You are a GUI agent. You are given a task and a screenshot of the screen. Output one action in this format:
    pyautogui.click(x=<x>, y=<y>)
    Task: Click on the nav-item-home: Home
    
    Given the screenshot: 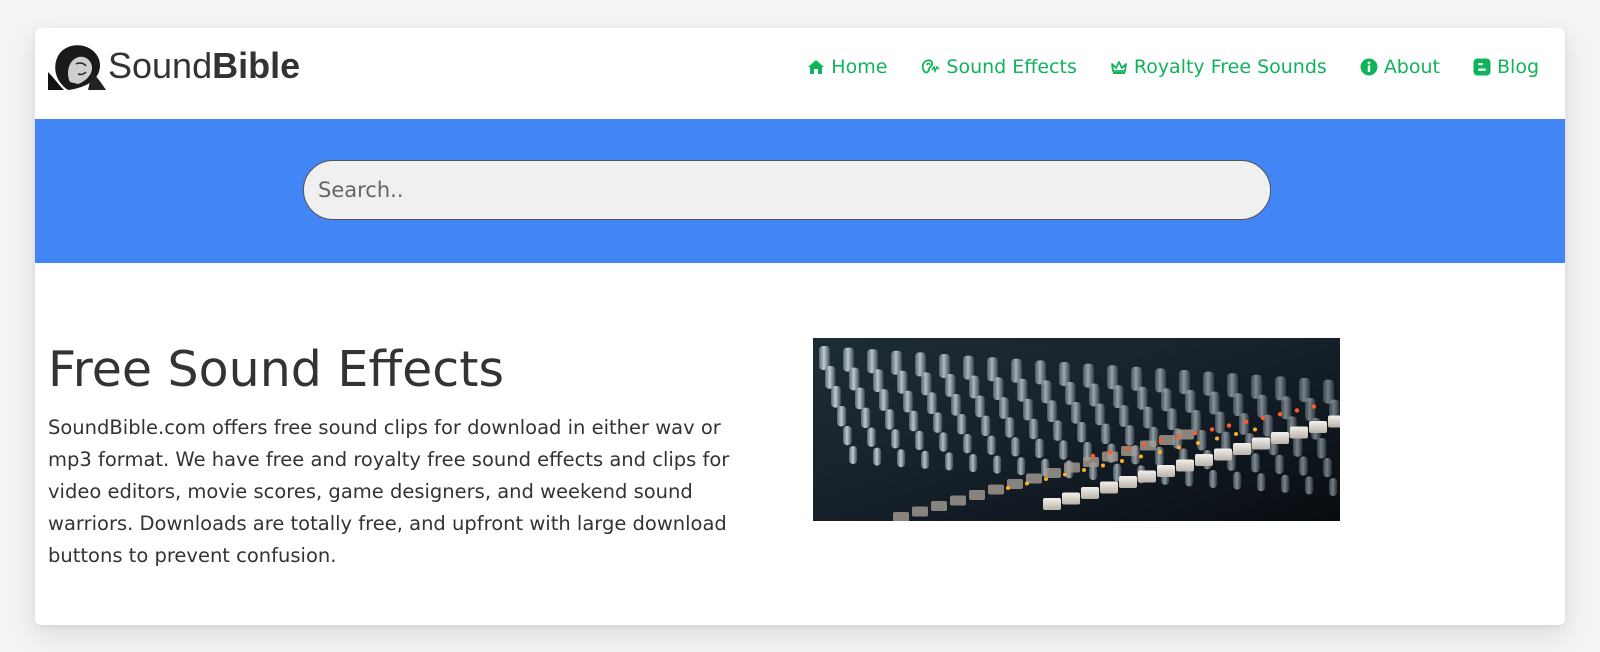 What is the action you would take?
    pyautogui.click(x=847, y=67)
    